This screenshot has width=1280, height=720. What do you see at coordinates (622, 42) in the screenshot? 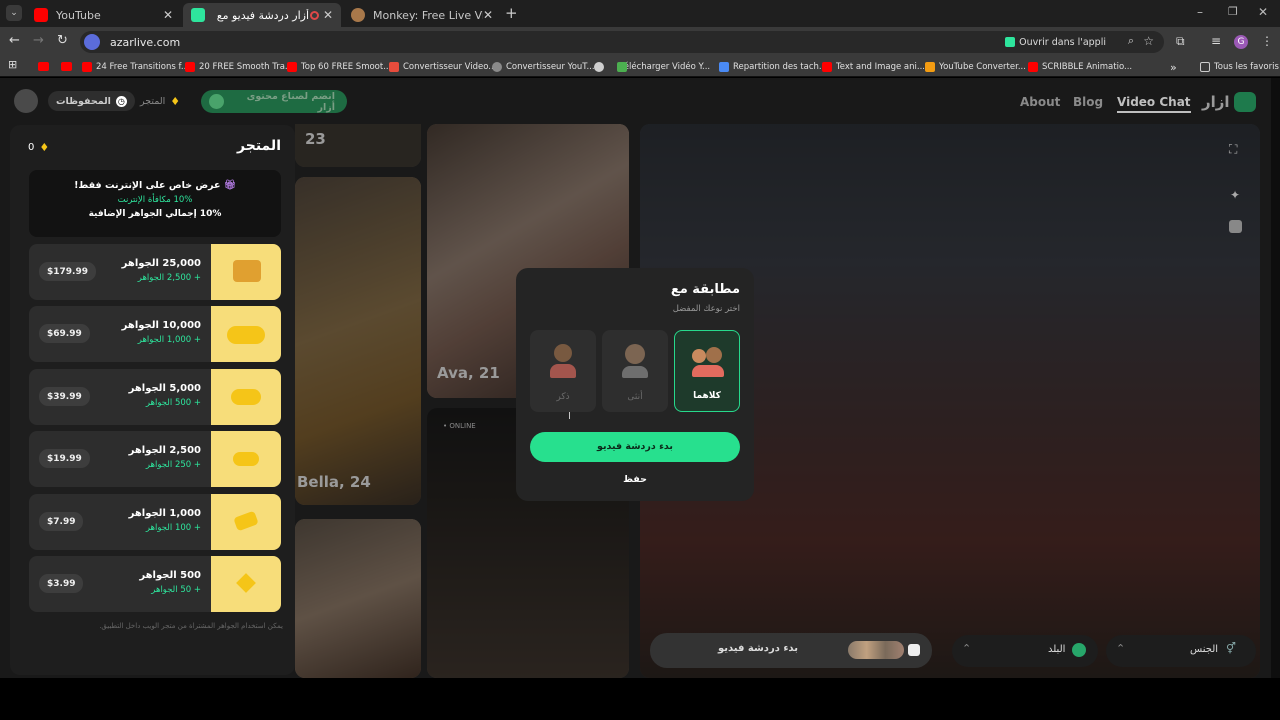
I see `address-bar: azarlive.com Ouvrir dans l'appli ⌕ ☆` at bounding box center [622, 42].